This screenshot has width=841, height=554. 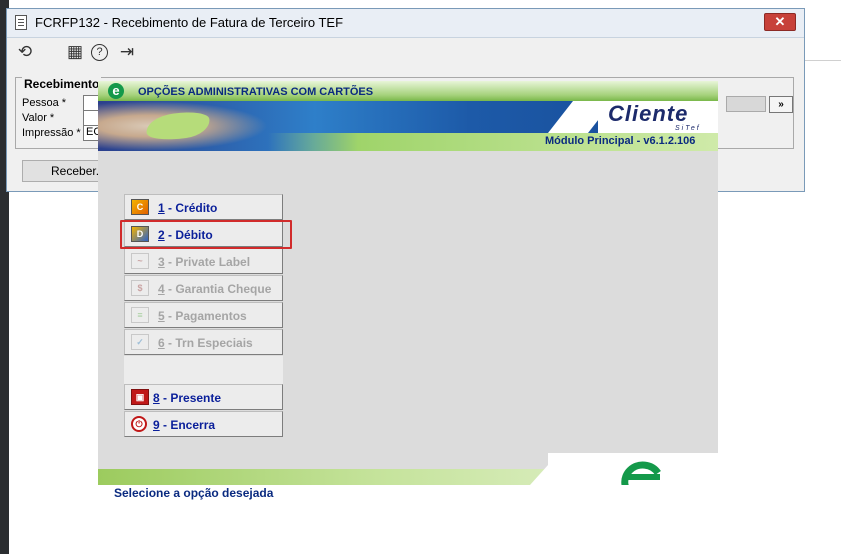 I want to click on menu-item-text: - Presente, so click(x=190, y=398).